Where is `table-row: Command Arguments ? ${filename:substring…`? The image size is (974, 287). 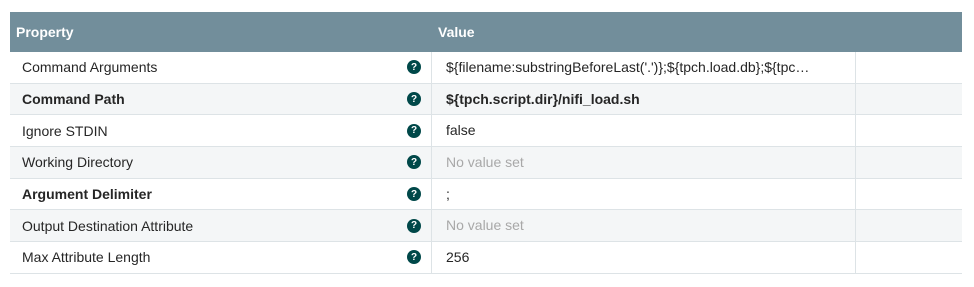 table-row: Command Arguments ? ${filename:substring… is located at coordinates (486, 68).